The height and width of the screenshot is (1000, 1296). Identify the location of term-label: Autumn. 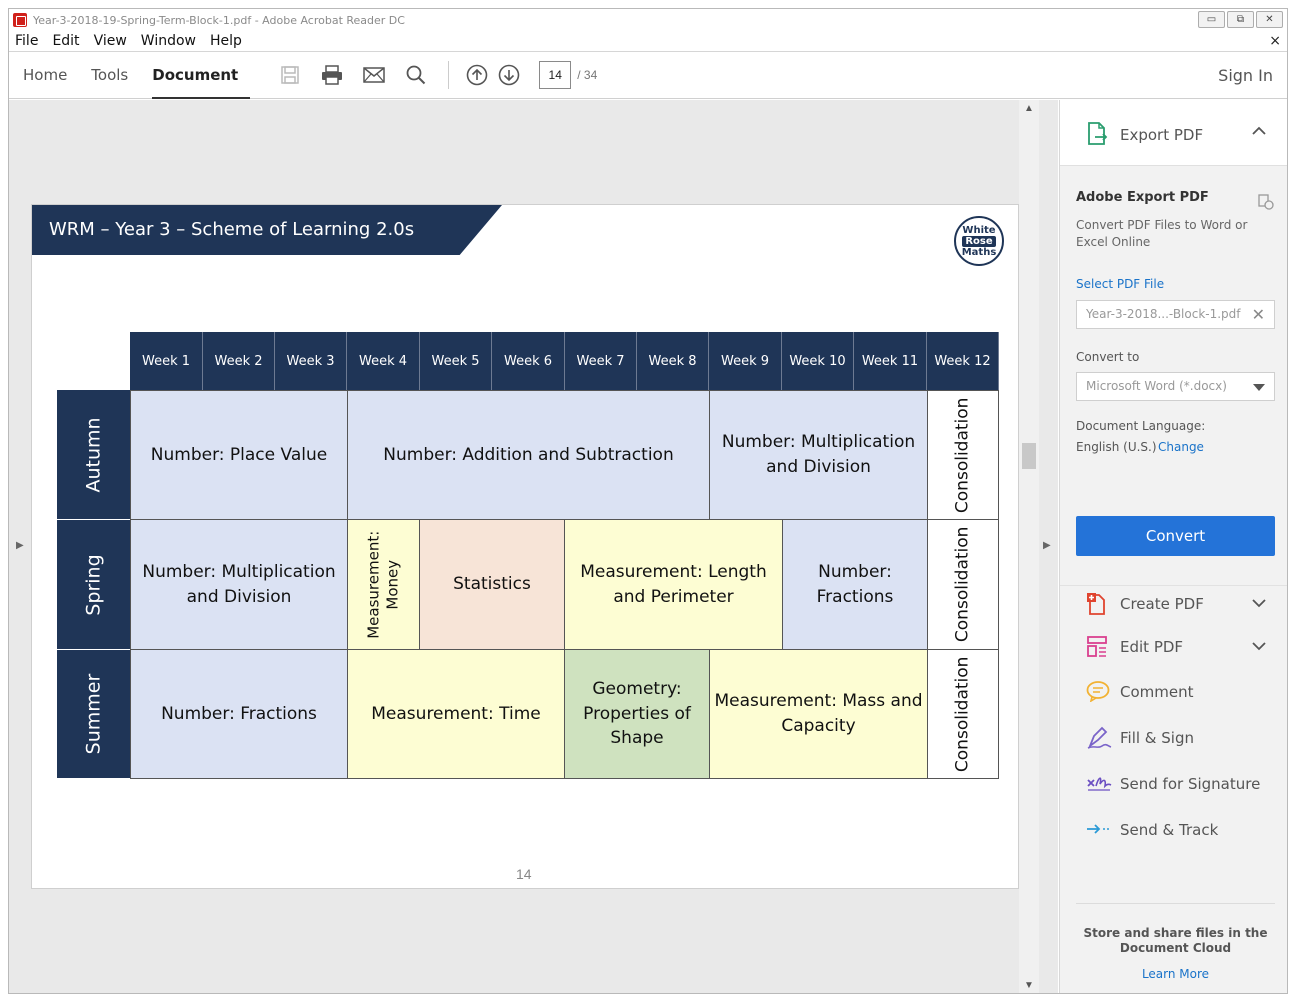
(93, 454).